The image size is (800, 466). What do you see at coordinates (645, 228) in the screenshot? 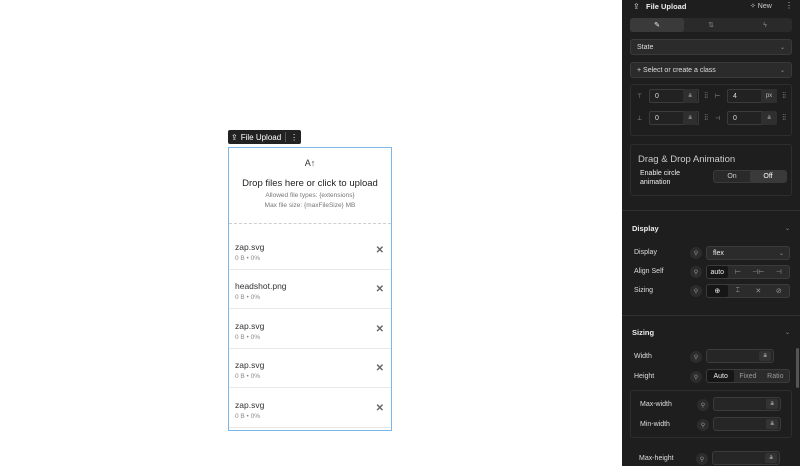
I see `display-section-title: Display` at bounding box center [645, 228].